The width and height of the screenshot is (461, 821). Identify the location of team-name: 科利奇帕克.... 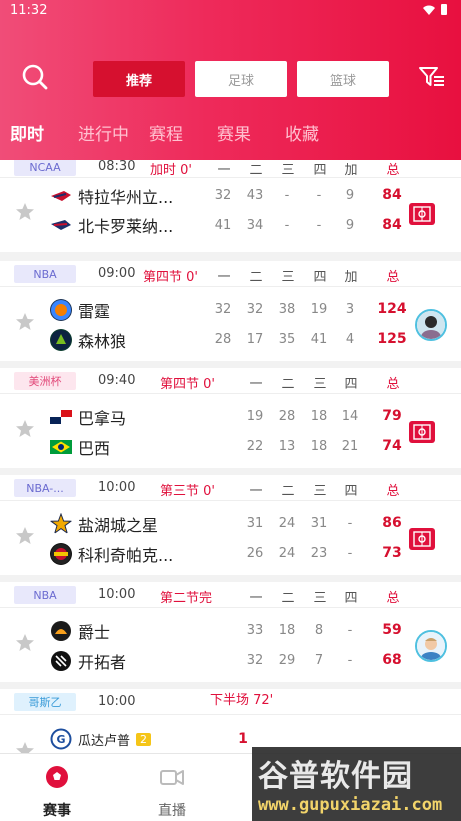
(126, 555).